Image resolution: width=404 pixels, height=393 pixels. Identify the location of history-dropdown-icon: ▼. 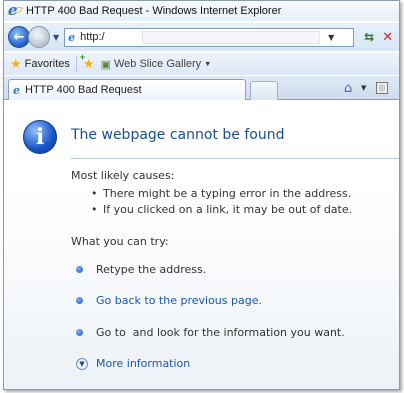
(56, 37).